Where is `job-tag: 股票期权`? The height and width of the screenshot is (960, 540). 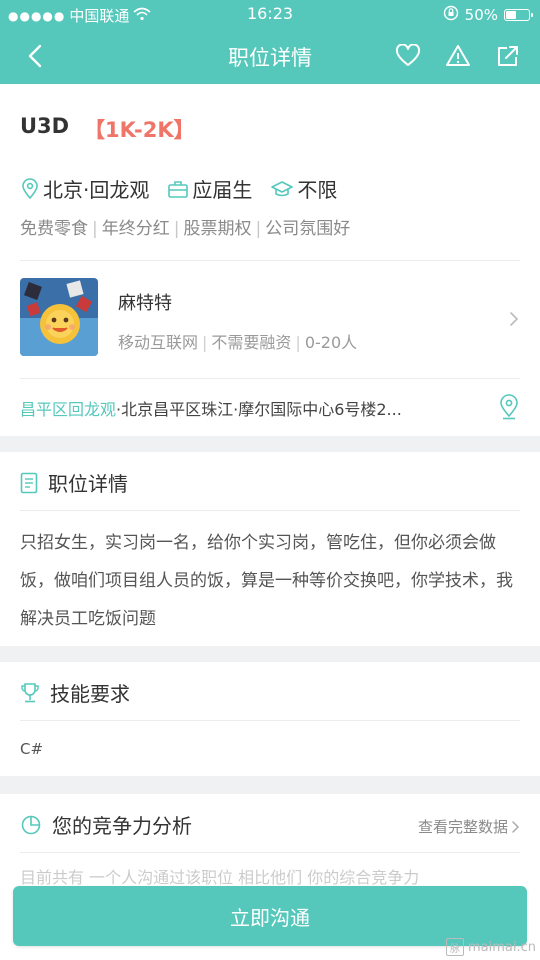
job-tag: 股票期权 is located at coordinates (217, 229).